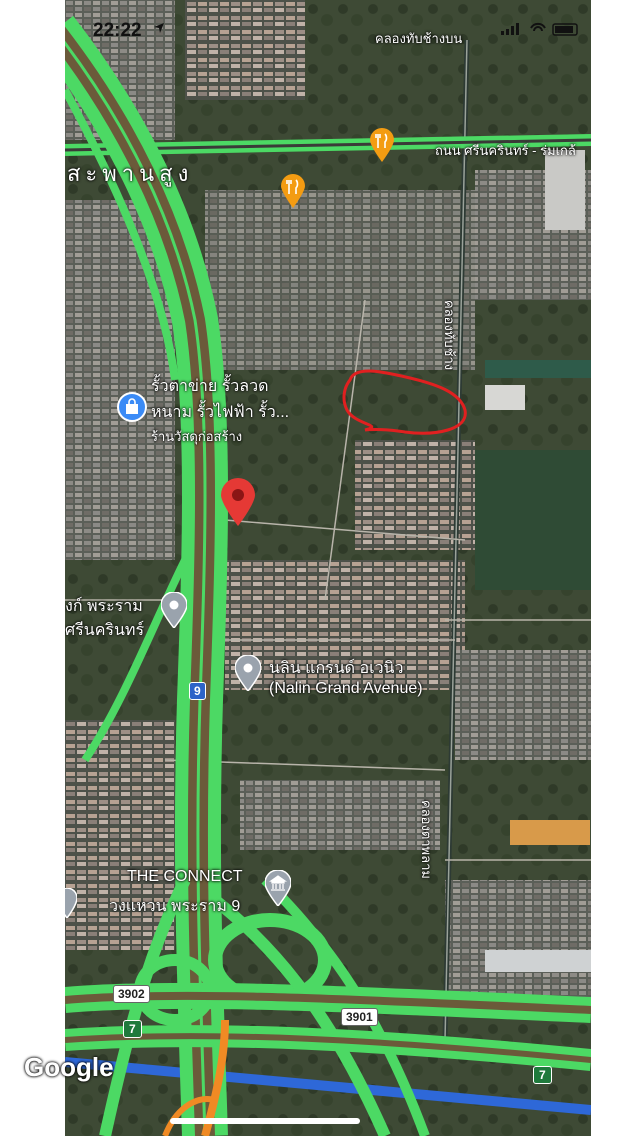 Image resolution: width=640 pixels, height=1136 pixels. Describe the element at coordinates (185, 876) in the screenshot. I see `connect-line1: THE CONNECT` at that location.